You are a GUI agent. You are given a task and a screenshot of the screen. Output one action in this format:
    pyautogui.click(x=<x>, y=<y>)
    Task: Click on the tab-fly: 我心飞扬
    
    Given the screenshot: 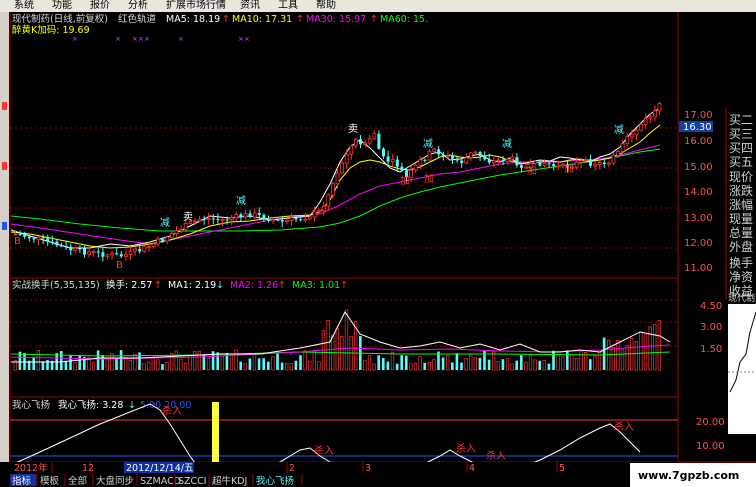 What is the action you would take?
    pyautogui.click(x=275, y=481)
    